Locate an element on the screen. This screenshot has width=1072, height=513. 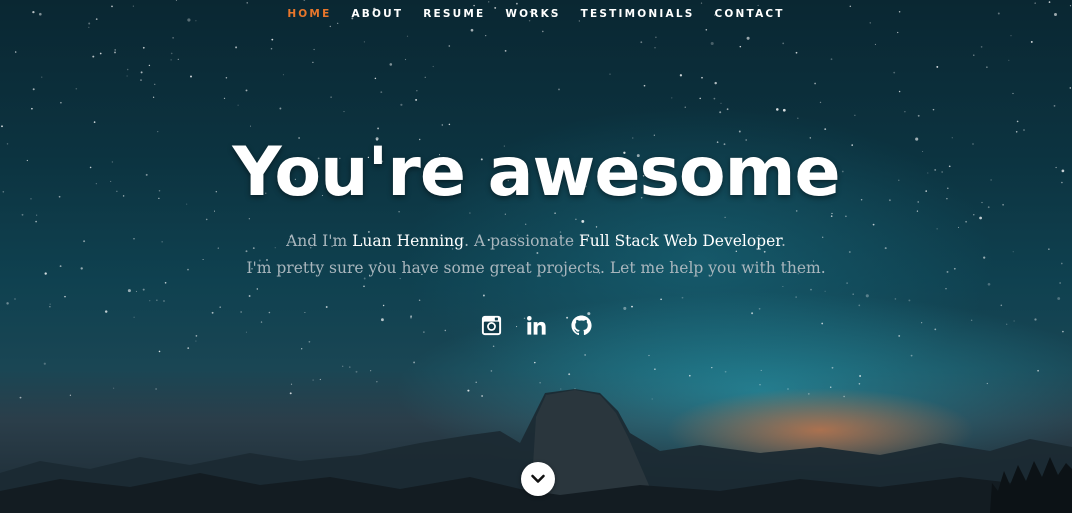
nav-item-about: ABOUT is located at coordinates (377, 14).